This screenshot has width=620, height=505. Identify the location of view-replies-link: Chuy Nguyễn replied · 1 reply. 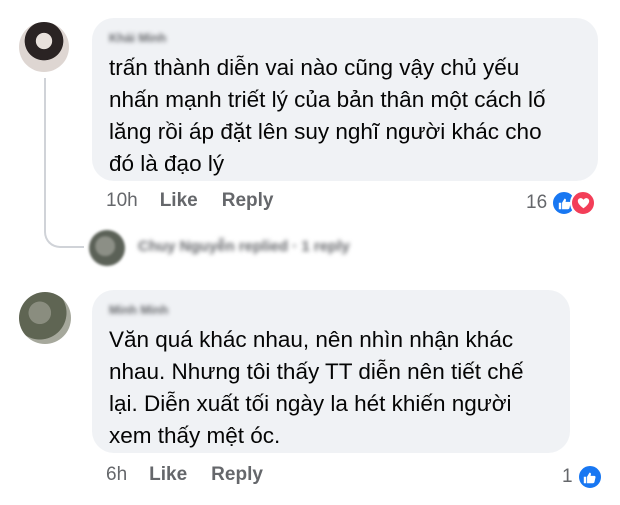
(244, 246).